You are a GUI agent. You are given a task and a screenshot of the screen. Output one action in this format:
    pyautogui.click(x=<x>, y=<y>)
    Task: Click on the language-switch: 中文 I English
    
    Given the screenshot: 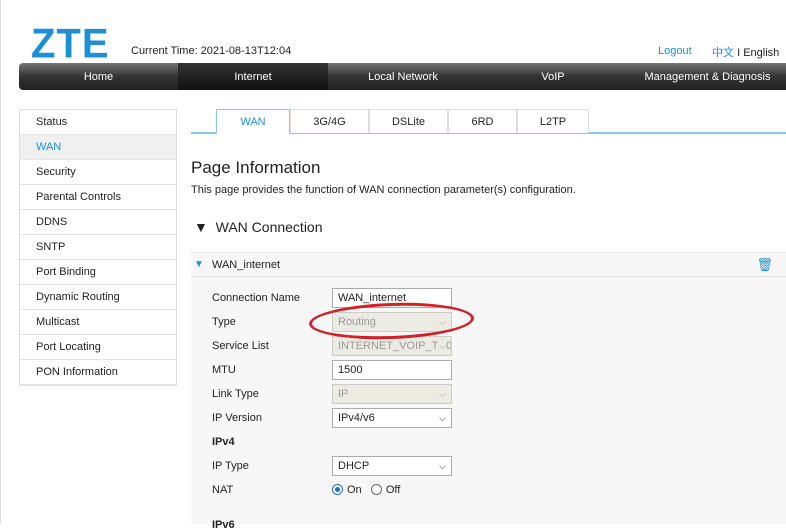 What is the action you would take?
    pyautogui.click(x=745, y=52)
    